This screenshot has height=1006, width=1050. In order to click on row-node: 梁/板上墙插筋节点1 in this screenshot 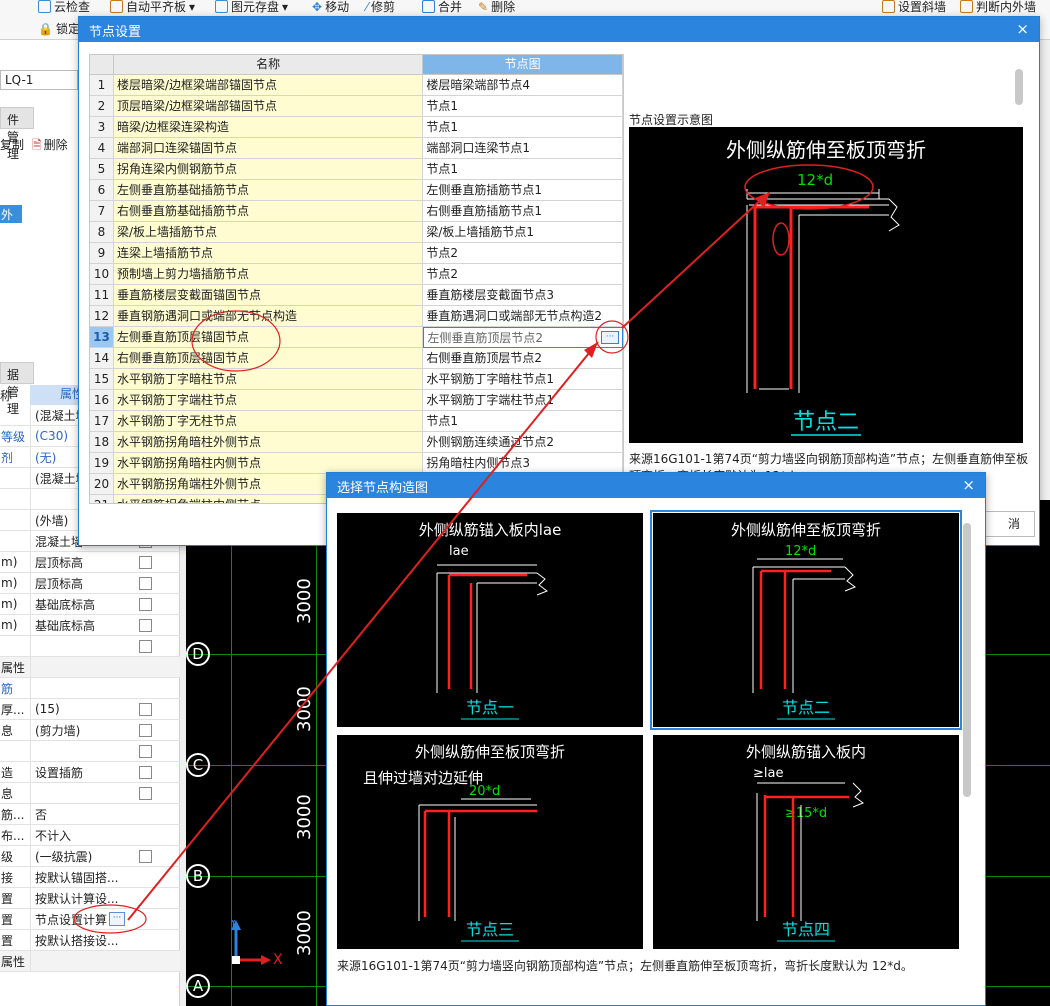, I will do `click(523, 232)`.